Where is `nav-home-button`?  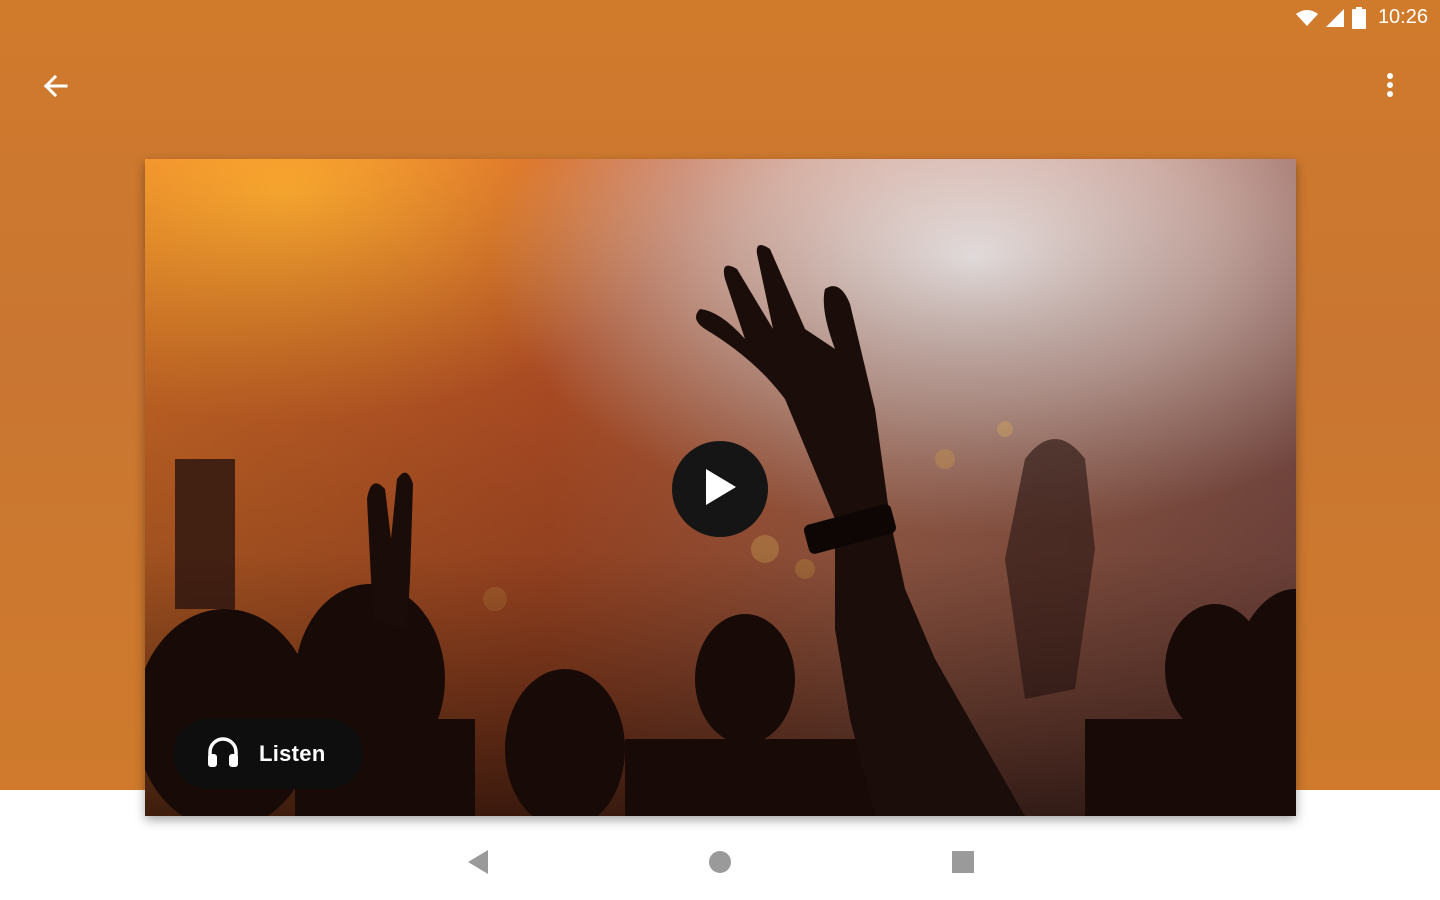
nav-home-button is located at coordinates (720, 864).